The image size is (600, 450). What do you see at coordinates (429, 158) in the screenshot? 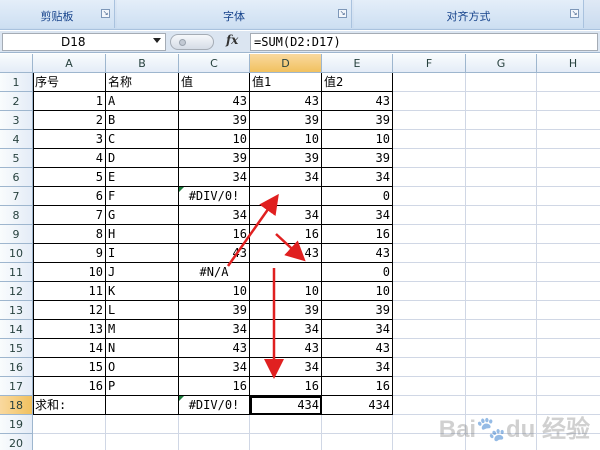
I see `cell-f5` at bounding box center [429, 158].